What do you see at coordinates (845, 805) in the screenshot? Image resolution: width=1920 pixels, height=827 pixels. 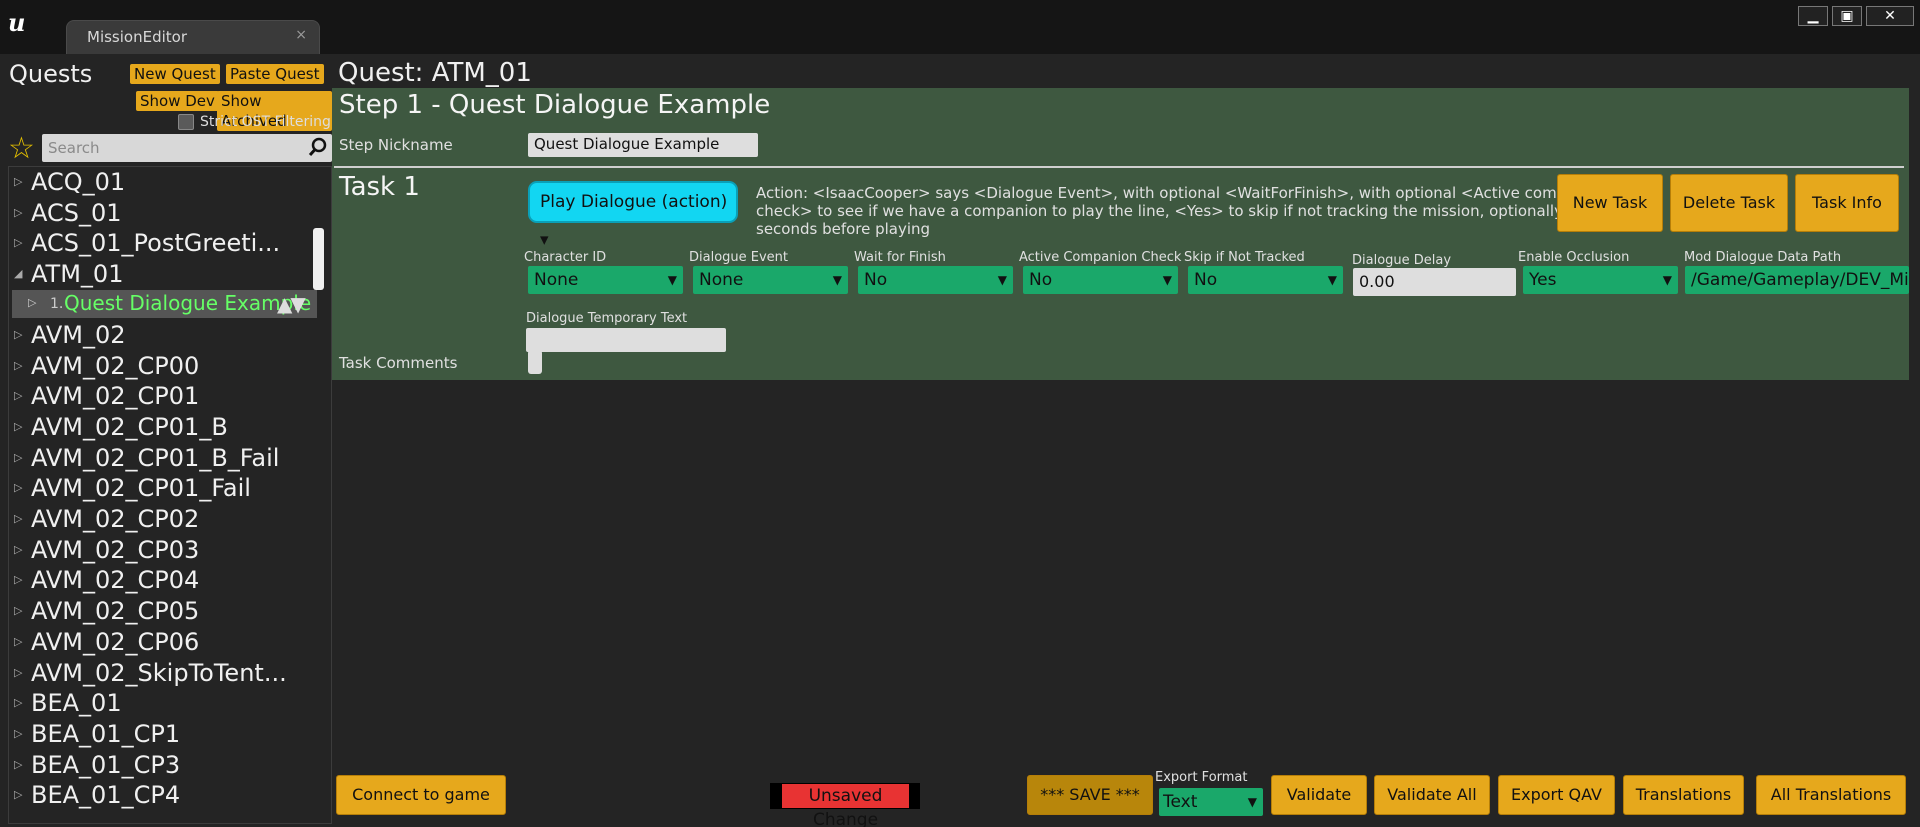 I see `unsaved-change-indicator: Unsaved Change` at bounding box center [845, 805].